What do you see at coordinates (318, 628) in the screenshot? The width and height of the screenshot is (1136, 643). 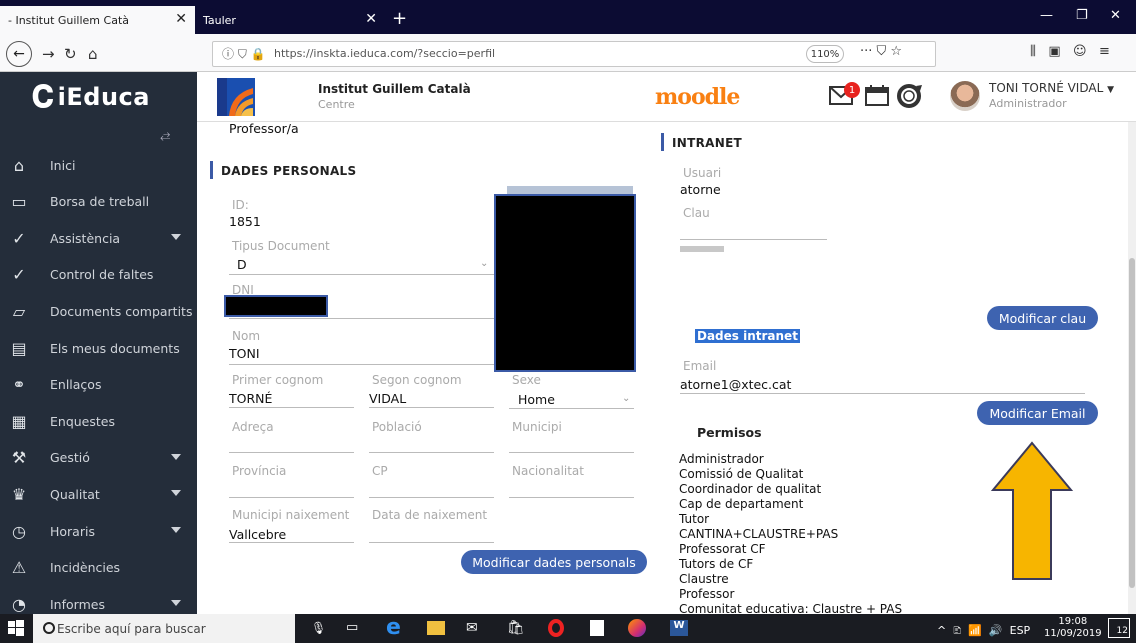 I see `microphone-icon: 🎙` at bounding box center [318, 628].